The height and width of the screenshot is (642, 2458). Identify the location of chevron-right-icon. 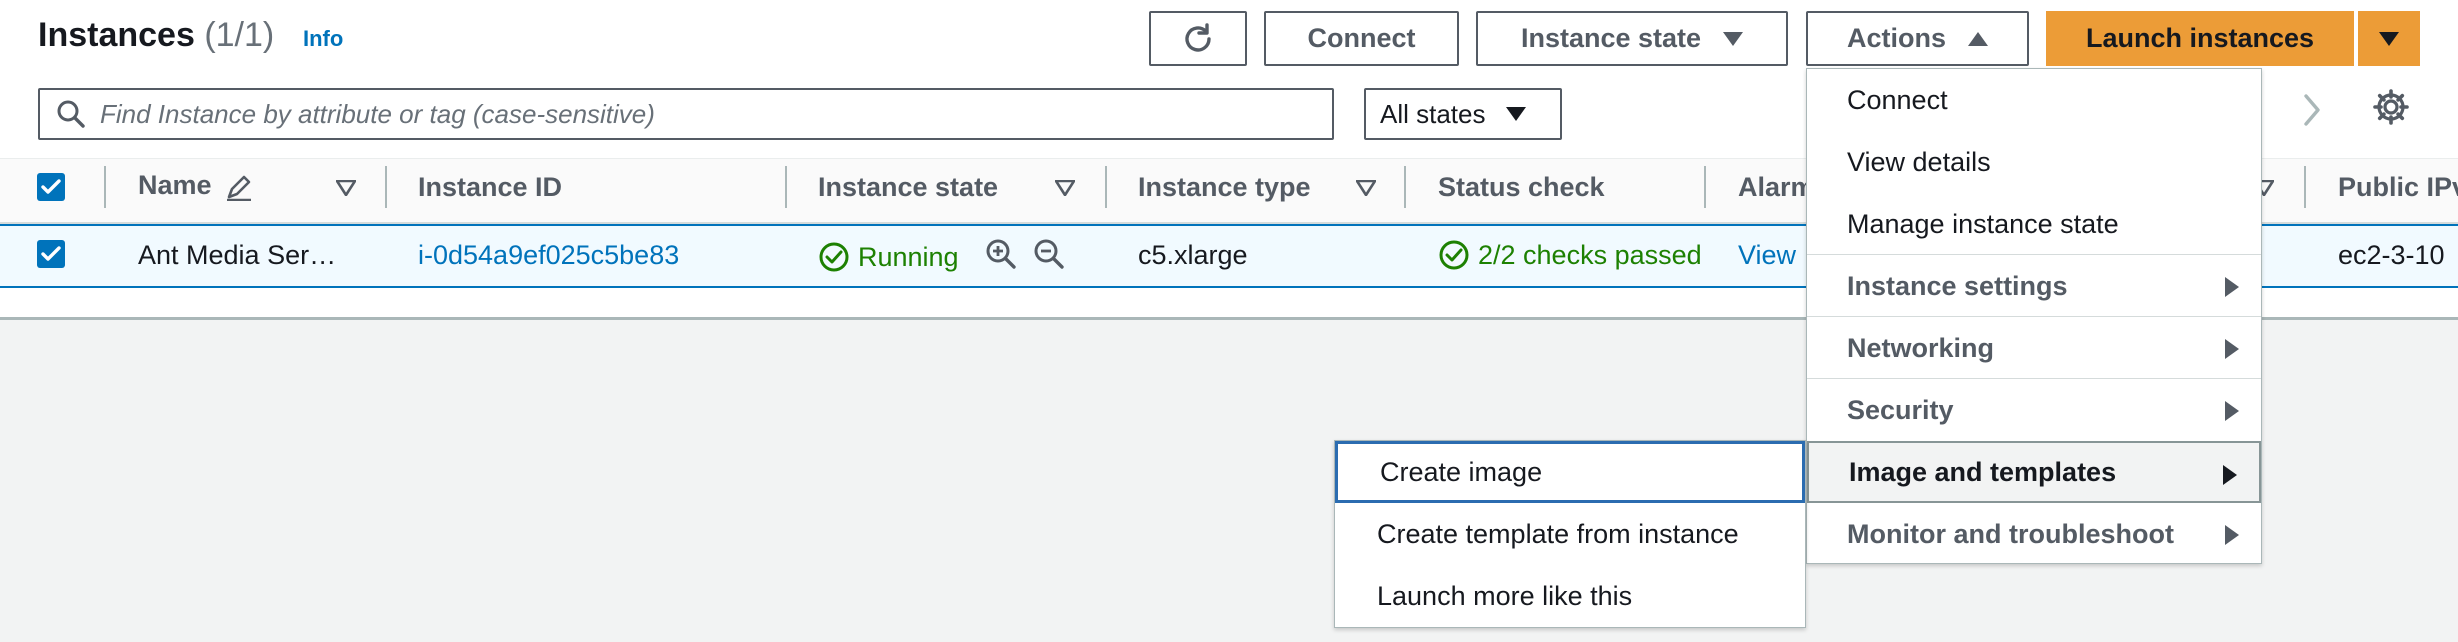
(2312, 110).